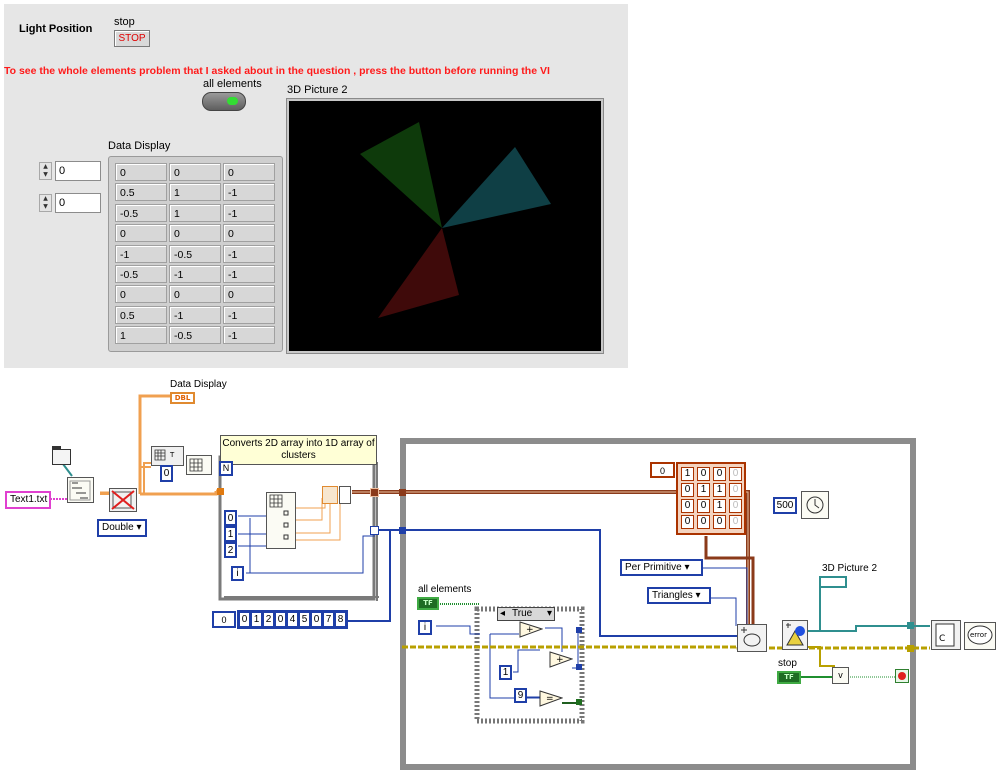 Image resolution: width=999 pixels, height=777 pixels. I want to click on array-element: 8, so click(340, 619).